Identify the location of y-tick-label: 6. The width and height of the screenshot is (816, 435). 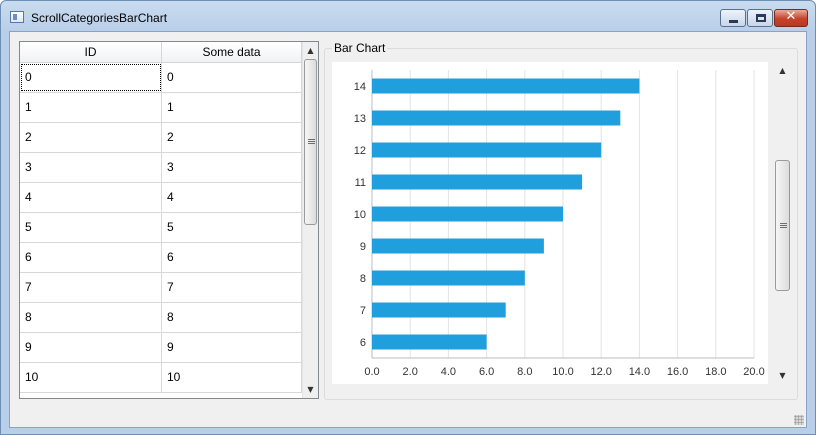
(363, 343).